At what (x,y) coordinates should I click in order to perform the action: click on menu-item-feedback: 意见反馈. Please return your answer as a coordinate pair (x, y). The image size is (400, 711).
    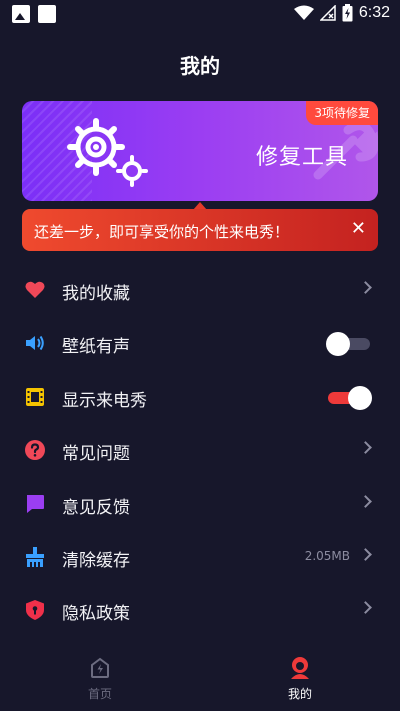
    Looking at the image, I should click on (200, 503).